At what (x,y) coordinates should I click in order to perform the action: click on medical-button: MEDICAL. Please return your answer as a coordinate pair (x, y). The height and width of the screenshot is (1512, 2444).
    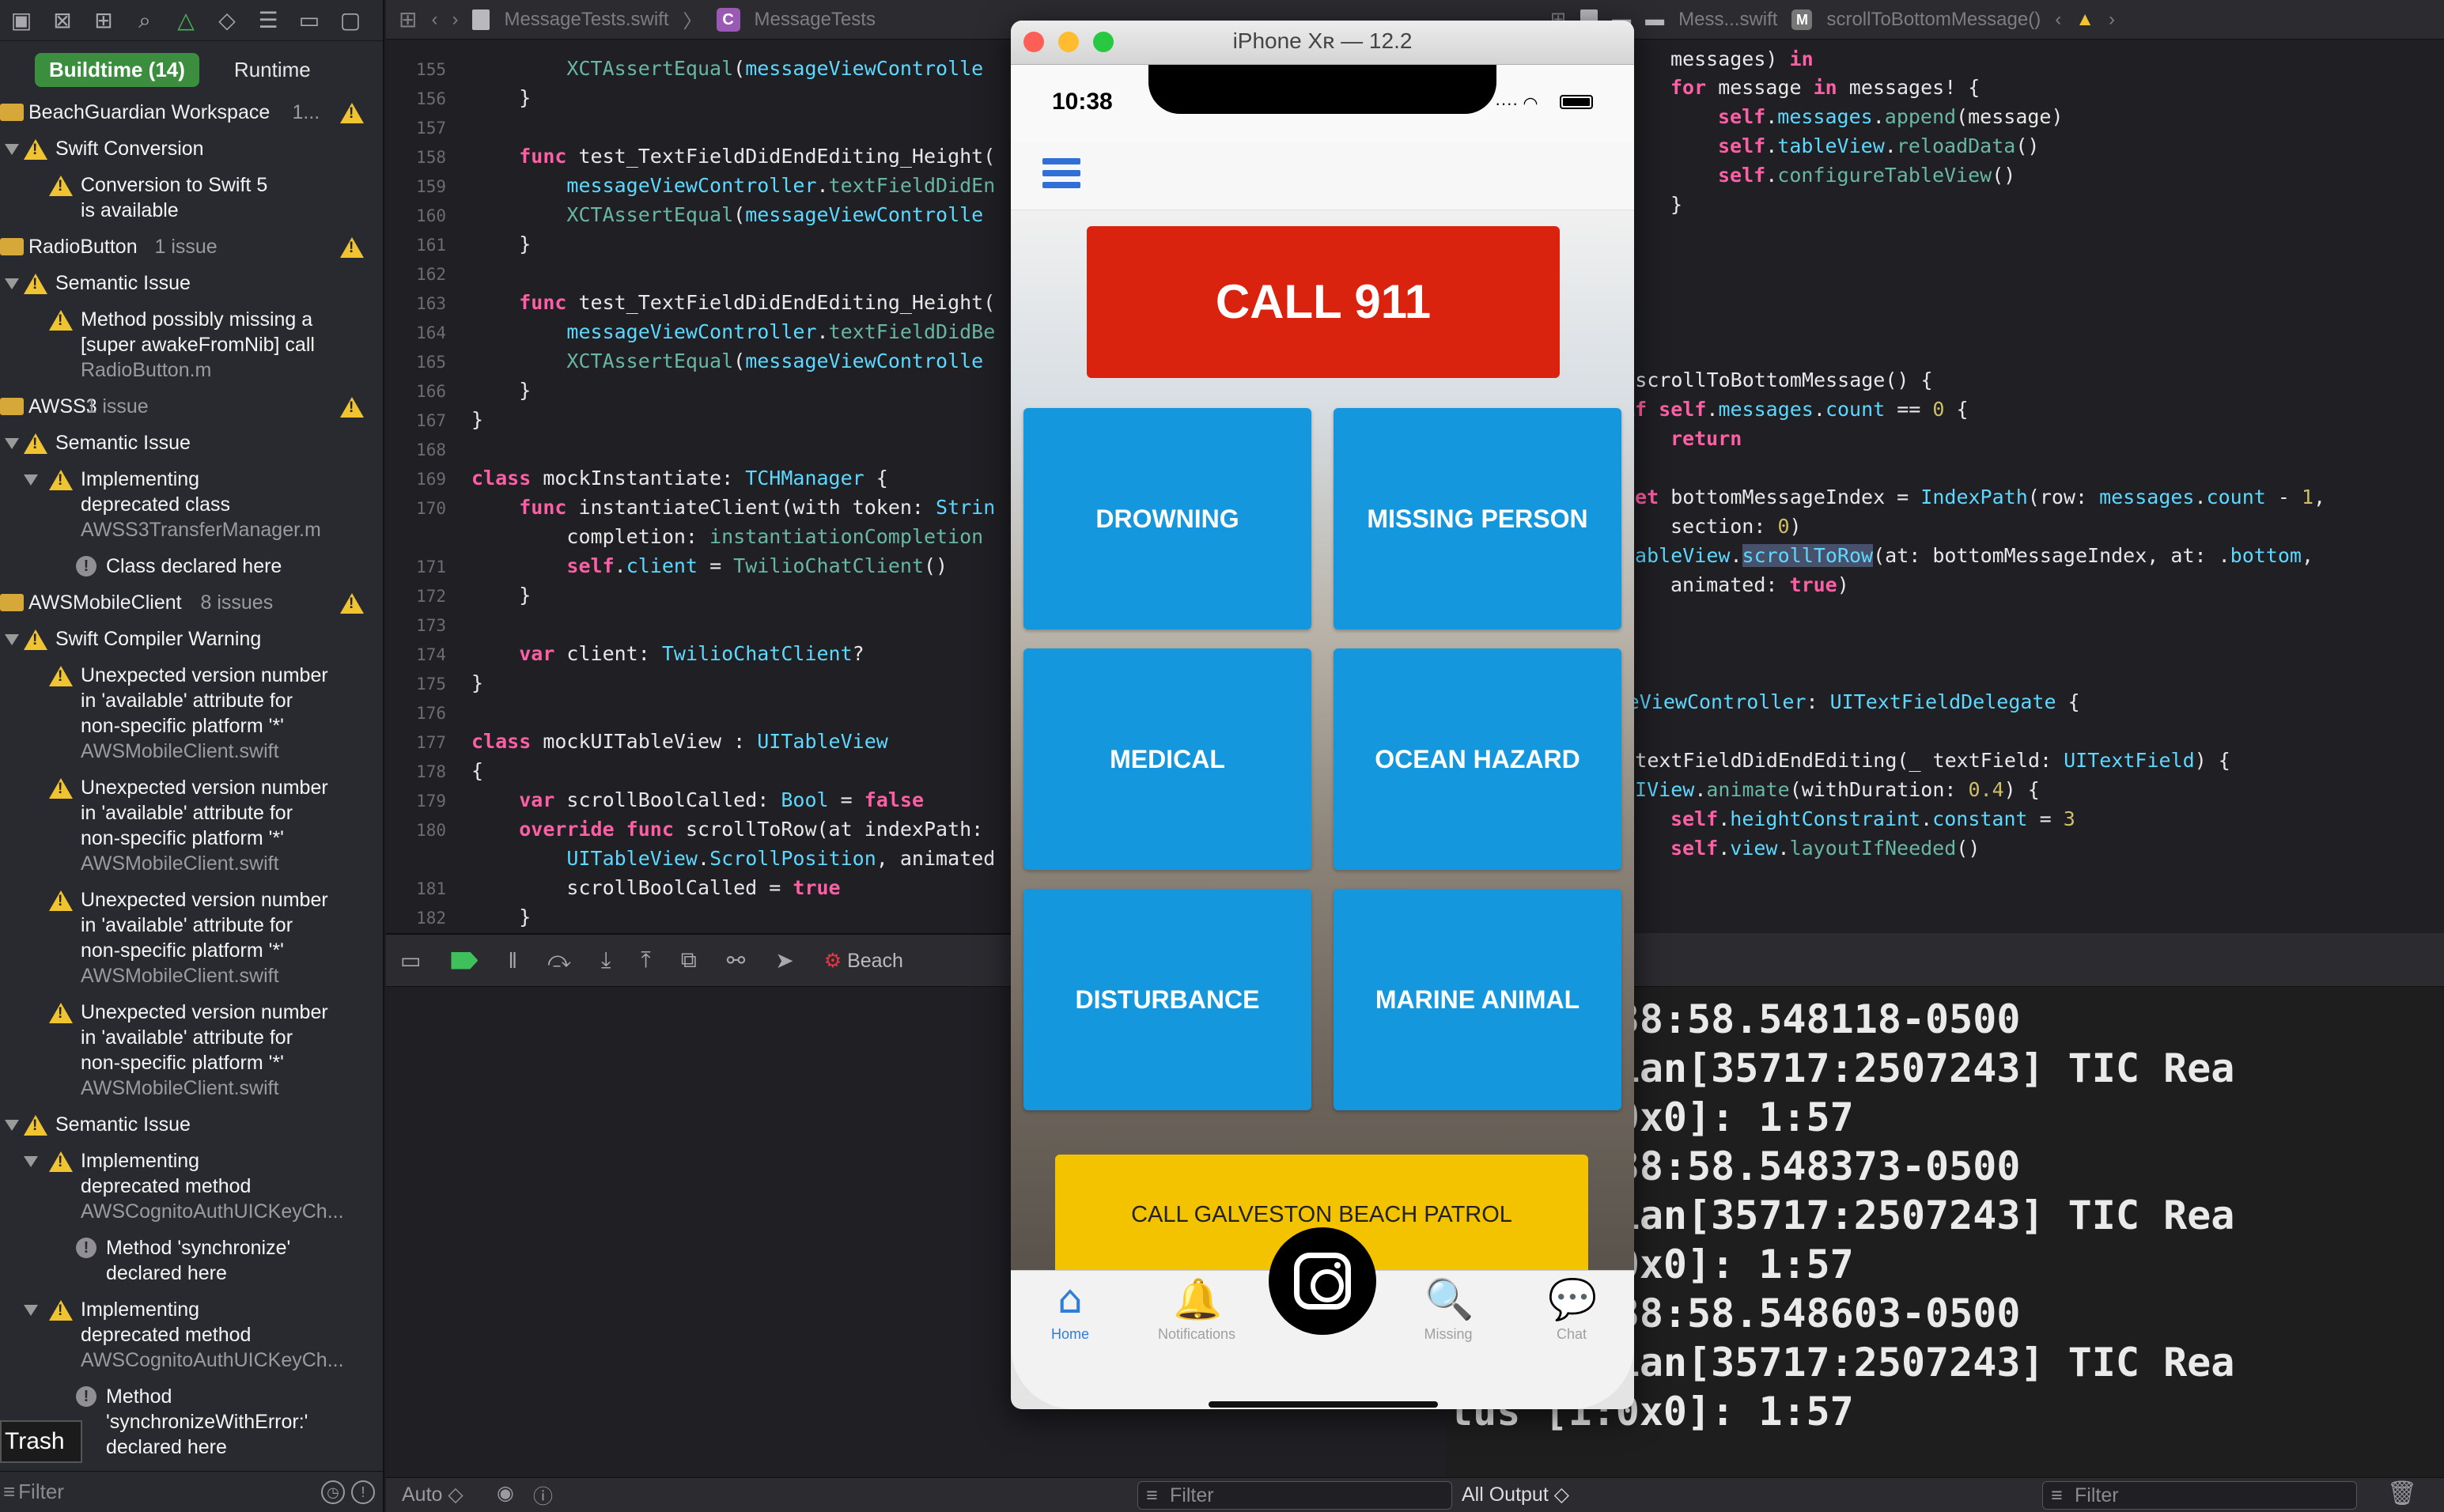
    Looking at the image, I should click on (1167, 759).